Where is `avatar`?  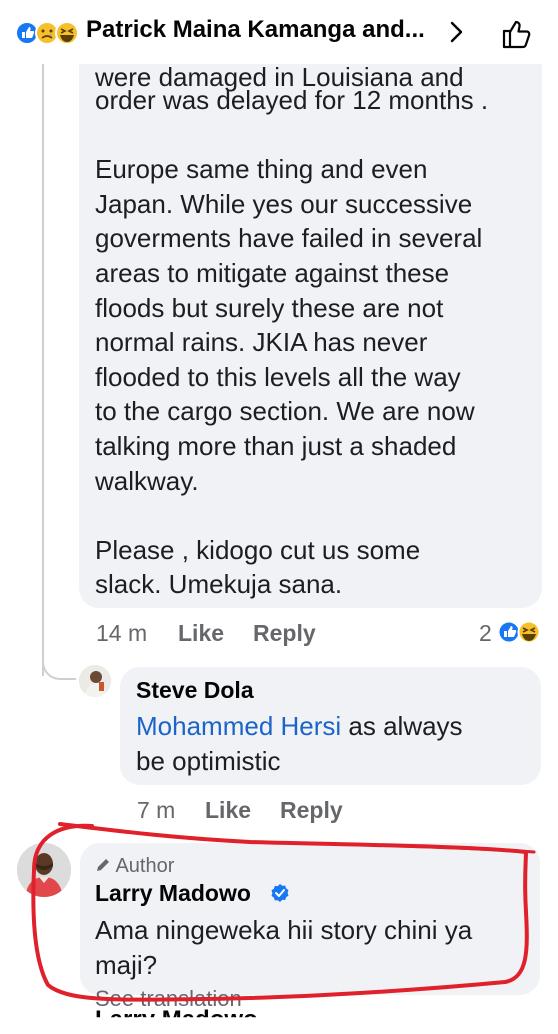 avatar is located at coordinates (95, 681).